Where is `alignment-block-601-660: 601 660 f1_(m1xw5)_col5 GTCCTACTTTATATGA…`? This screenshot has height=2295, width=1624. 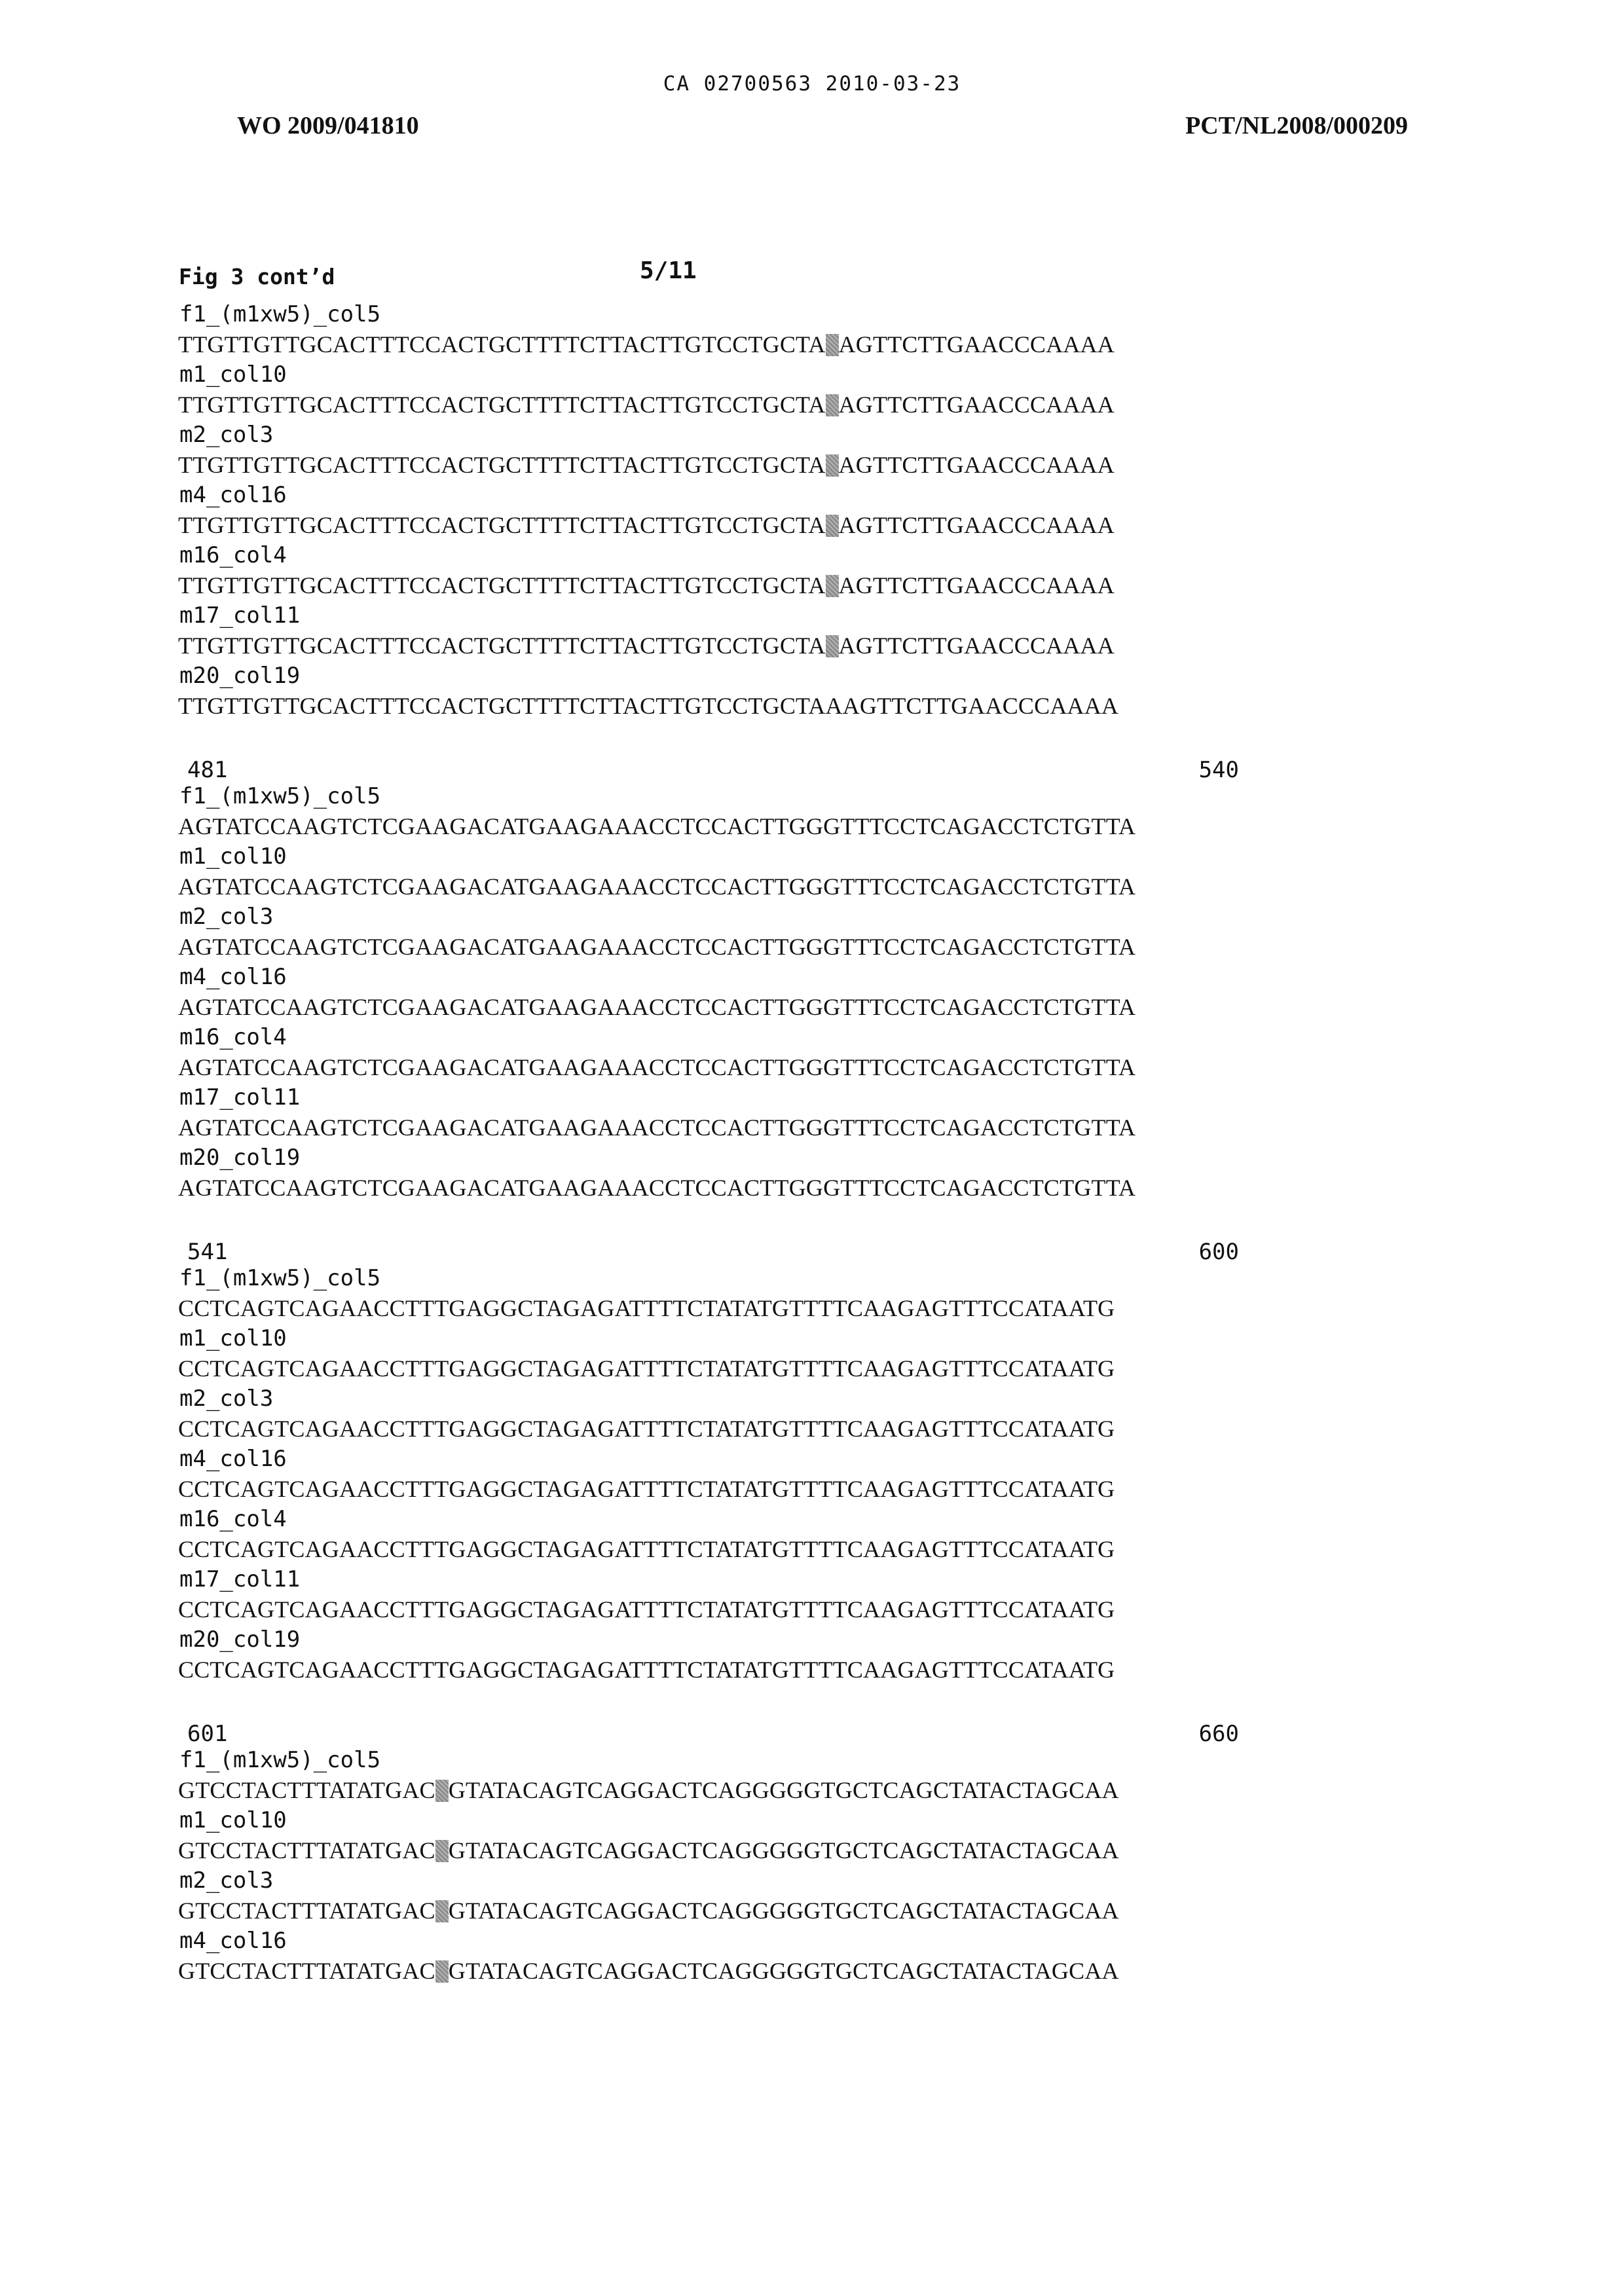
alignment-block-601-660: 601 660 f1_(m1xw5)_col5 GTCCTACTTTATATGA… is located at coordinates (708, 1851).